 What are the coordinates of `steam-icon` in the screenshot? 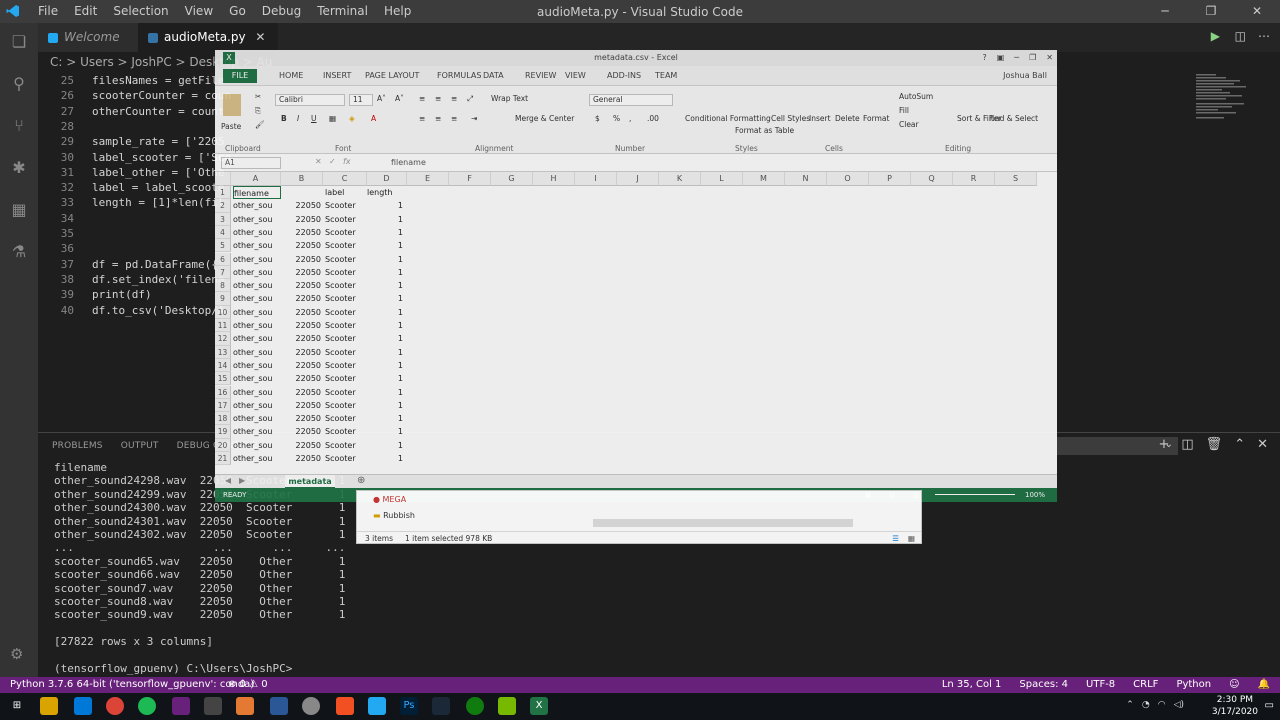 It's located at (441, 706).